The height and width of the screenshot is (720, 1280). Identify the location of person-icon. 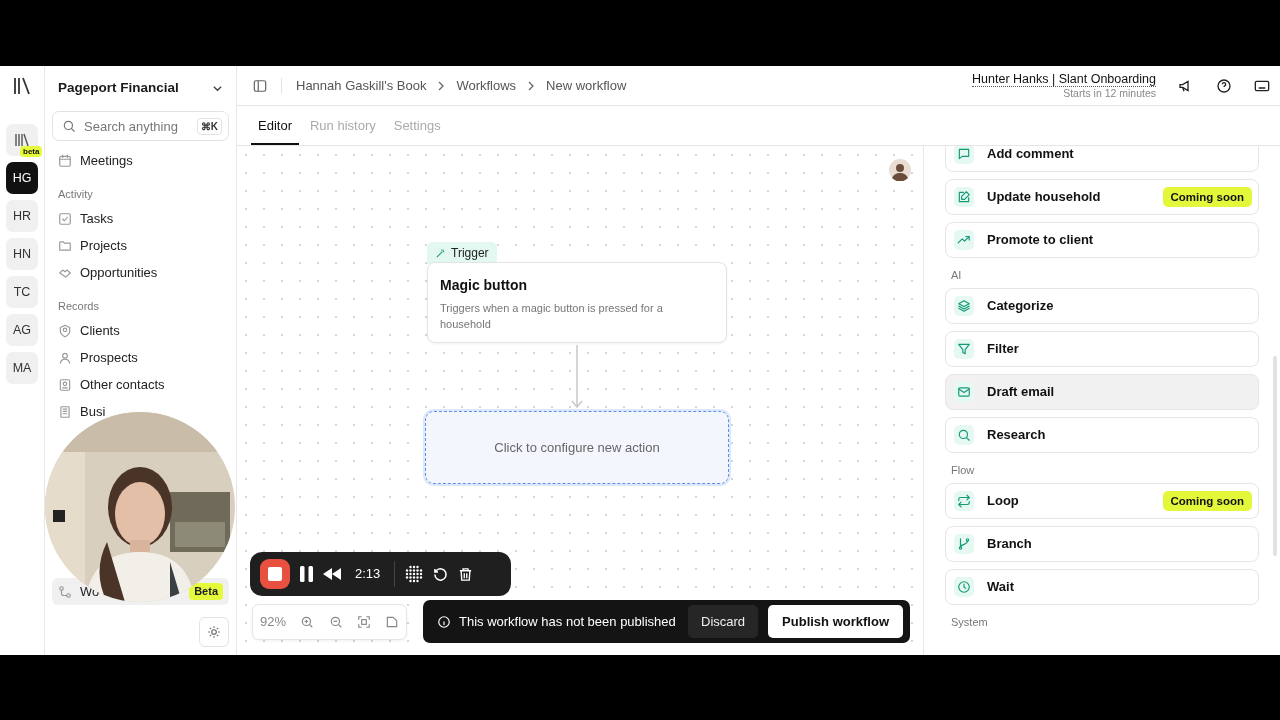
(65, 357).